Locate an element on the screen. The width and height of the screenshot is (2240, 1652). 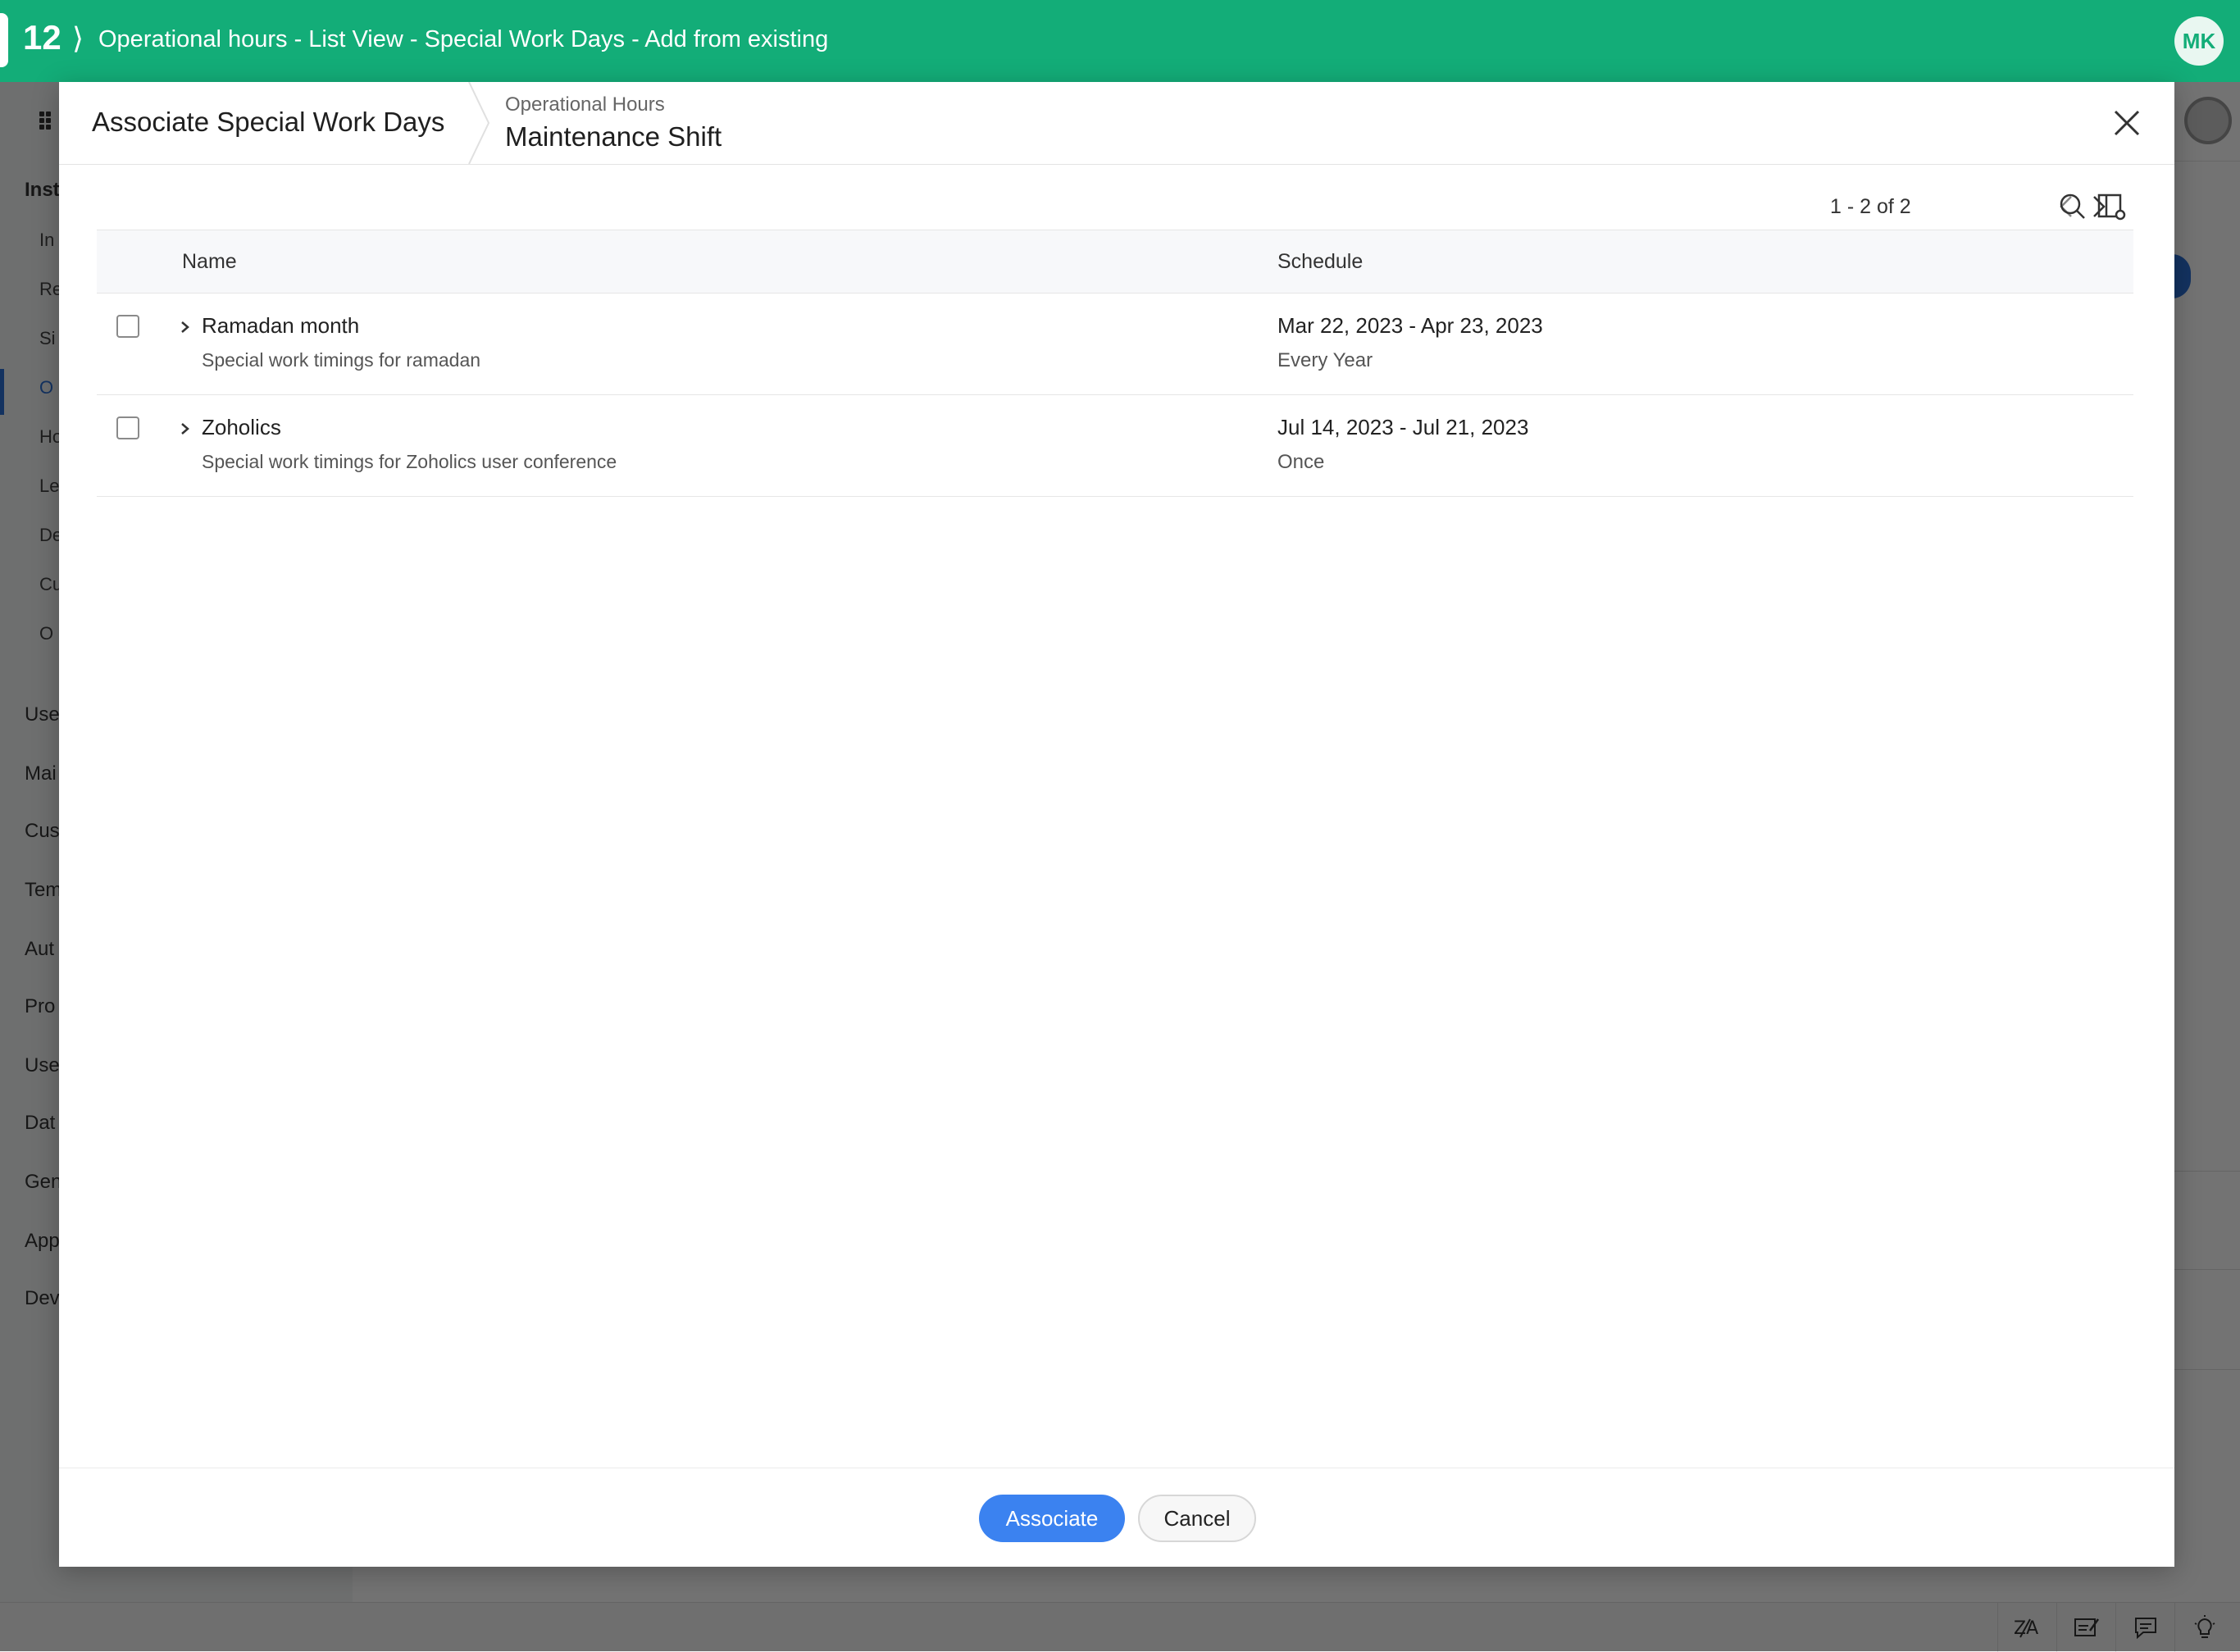
row-name: Ramadan month is located at coordinates (281, 326).